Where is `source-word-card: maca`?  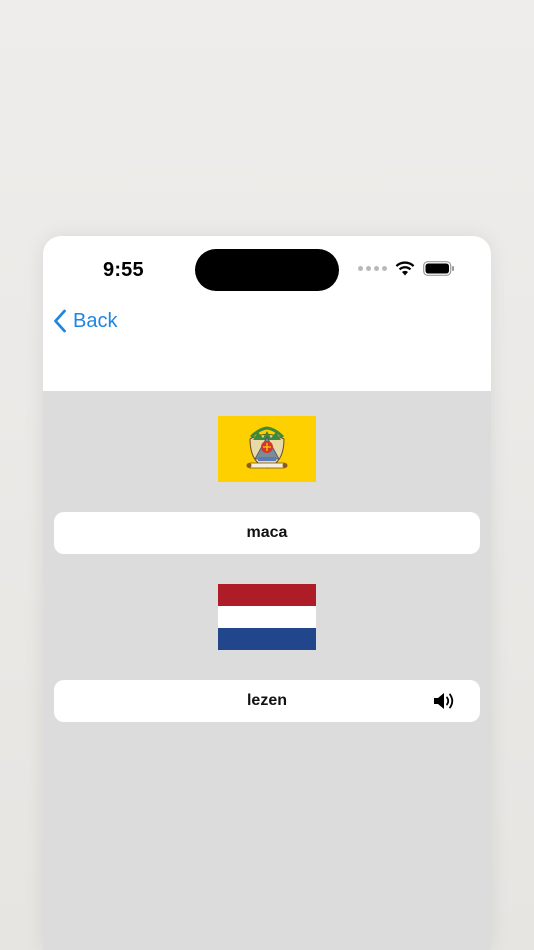
source-word-card: maca is located at coordinates (267, 533).